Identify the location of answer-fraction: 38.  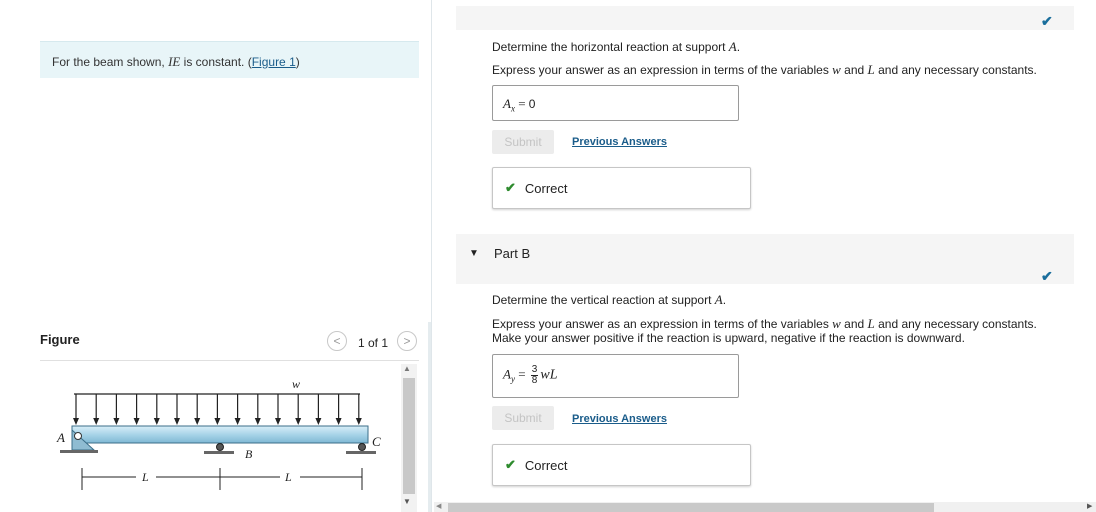
(534, 375).